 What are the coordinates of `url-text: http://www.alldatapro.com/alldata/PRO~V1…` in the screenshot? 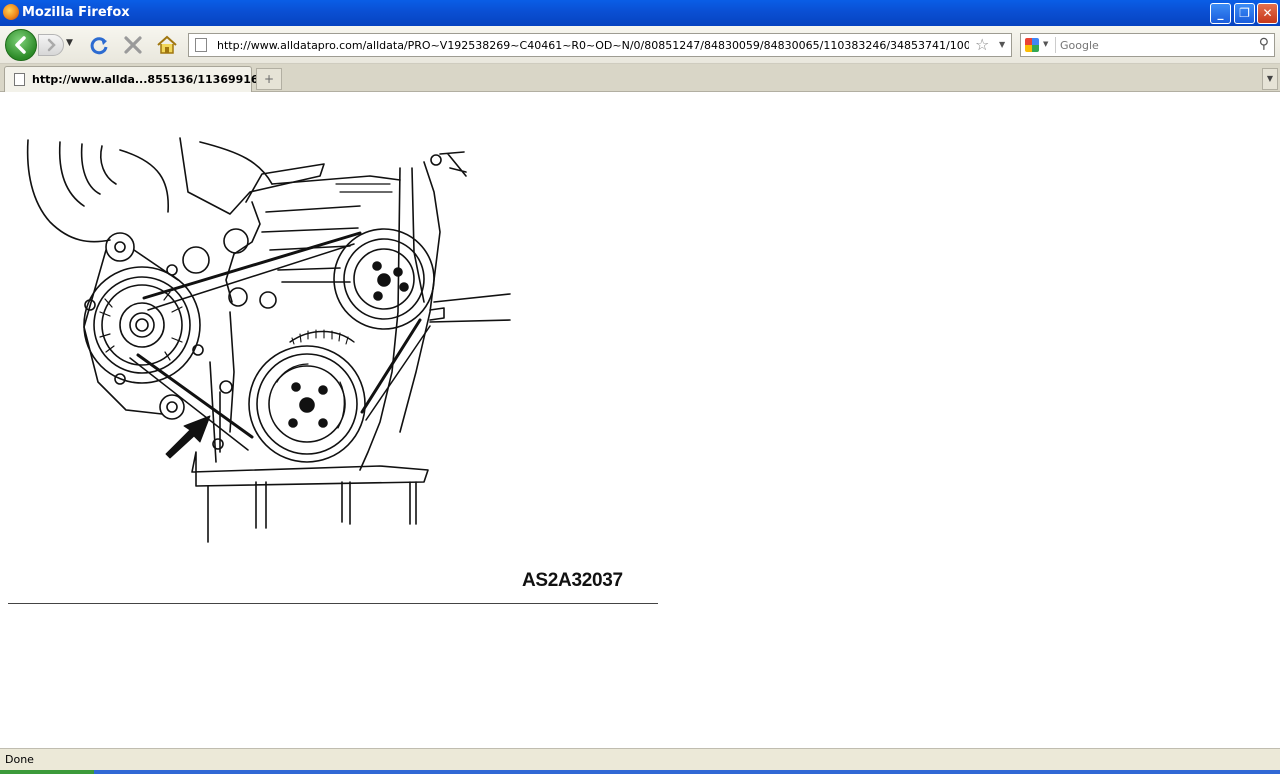 It's located at (593, 45).